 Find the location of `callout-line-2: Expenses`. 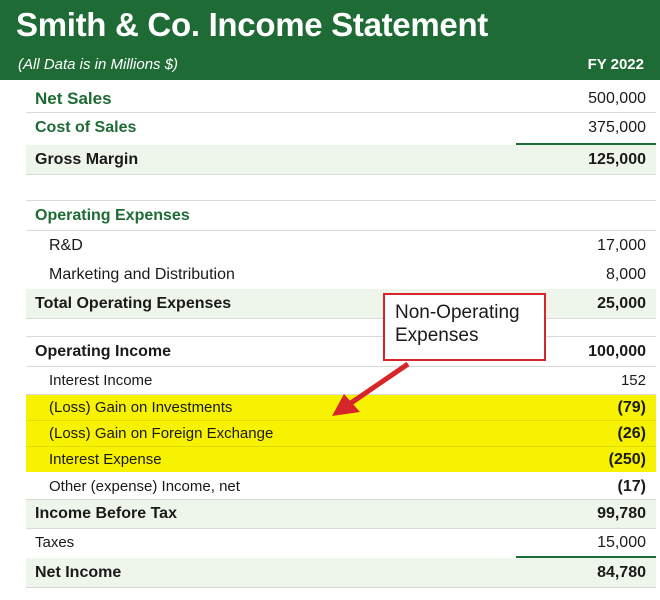

callout-line-2: Expenses is located at coordinates (437, 335).